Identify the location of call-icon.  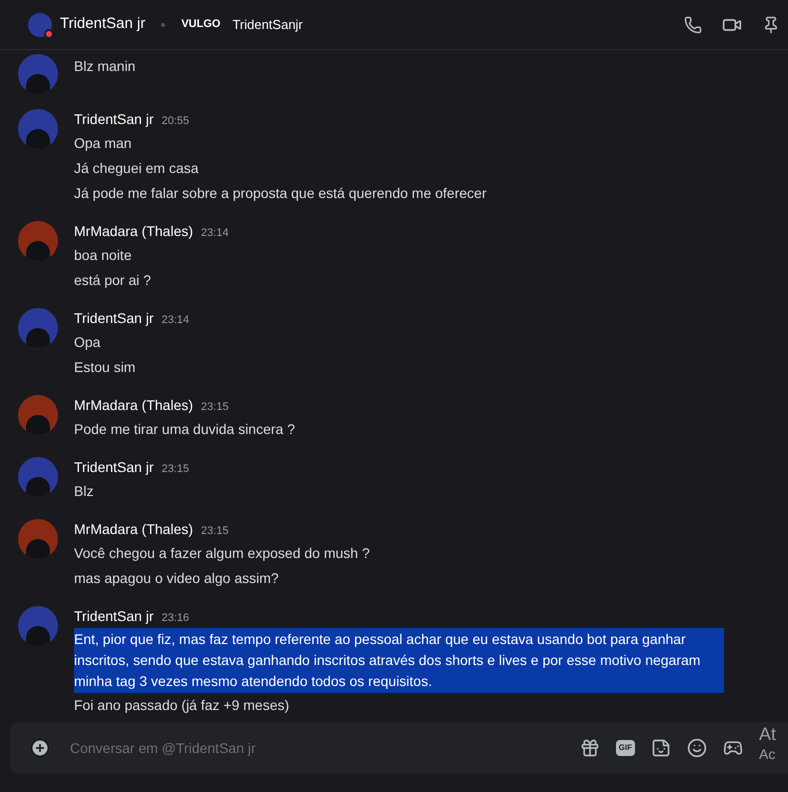
(693, 25).